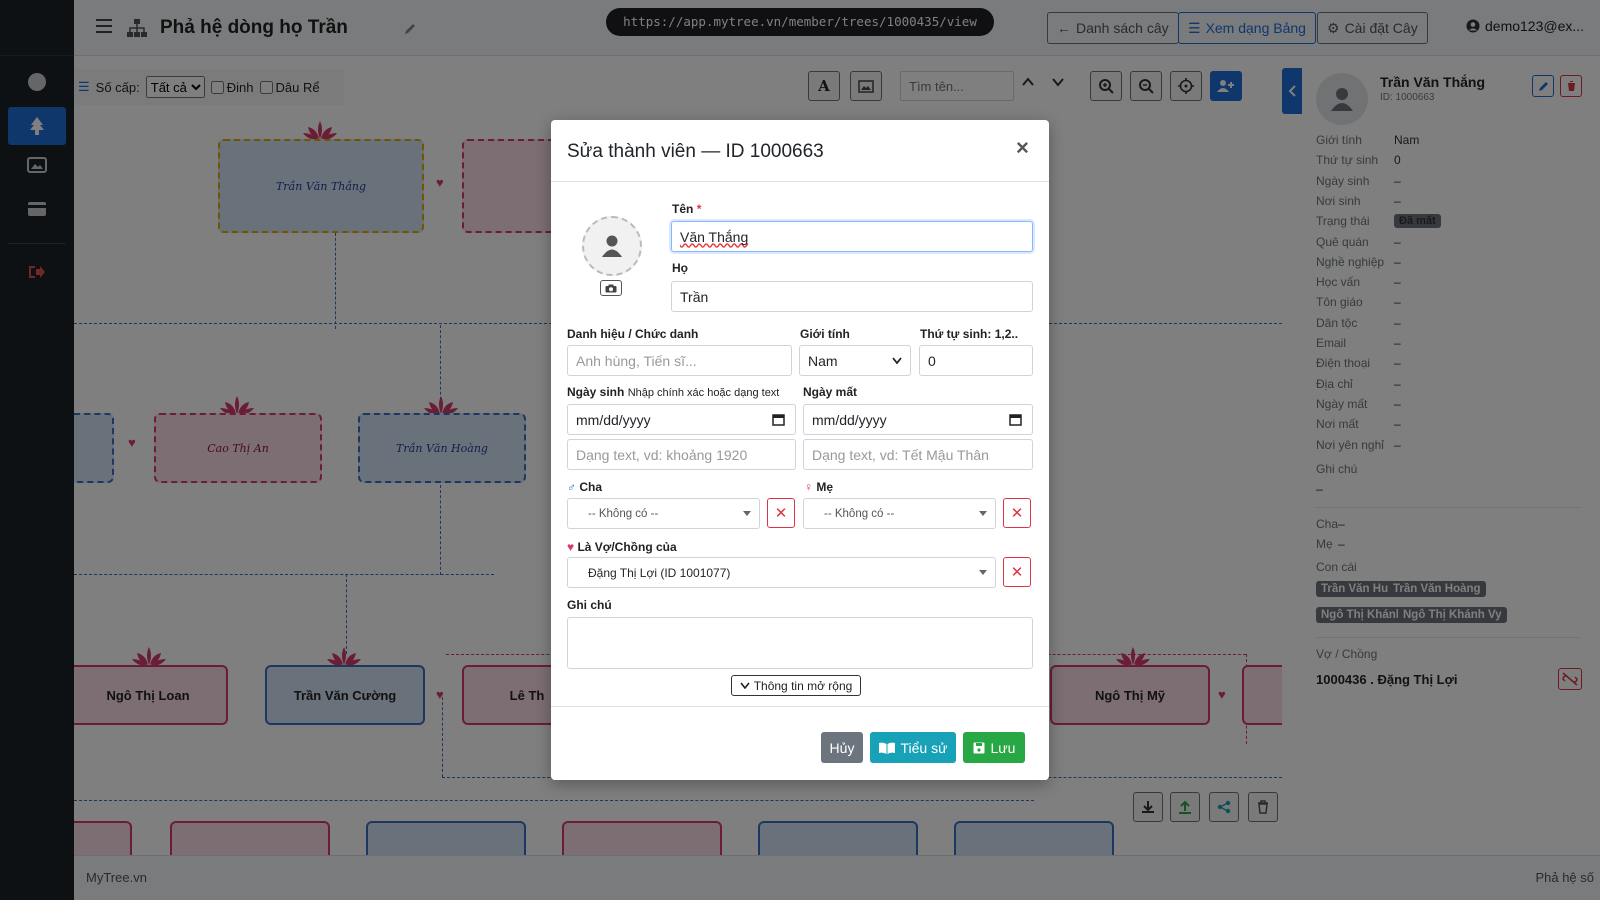 This screenshot has width=1600, height=900. What do you see at coordinates (681, 419) in the screenshot?
I see `dob-date-field: mm/dd/yyyy` at bounding box center [681, 419].